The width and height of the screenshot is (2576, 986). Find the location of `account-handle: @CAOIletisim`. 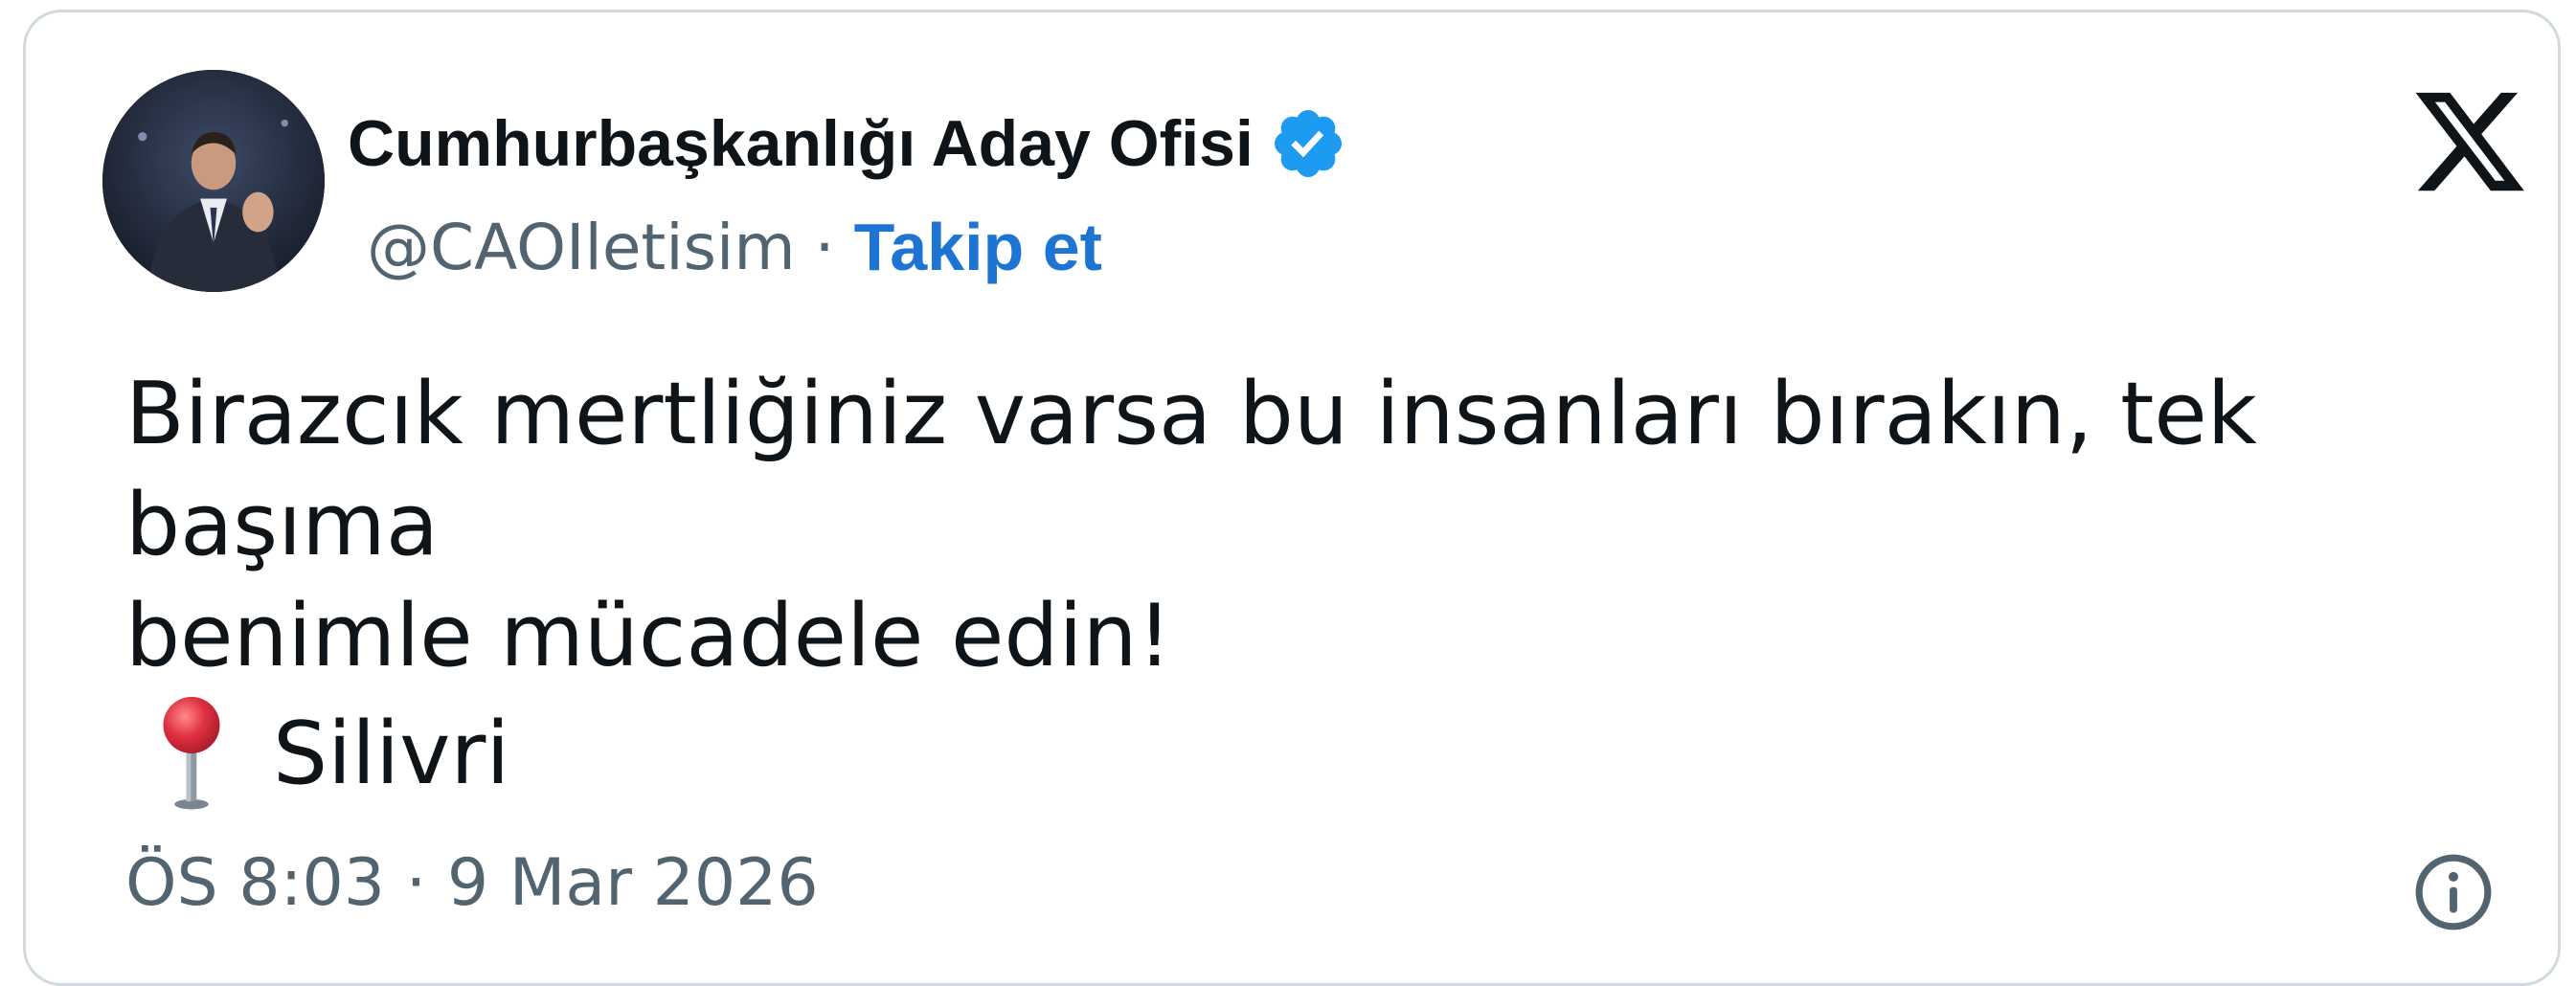

account-handle: @CAOIletisim is located at coordinates (581, 247).